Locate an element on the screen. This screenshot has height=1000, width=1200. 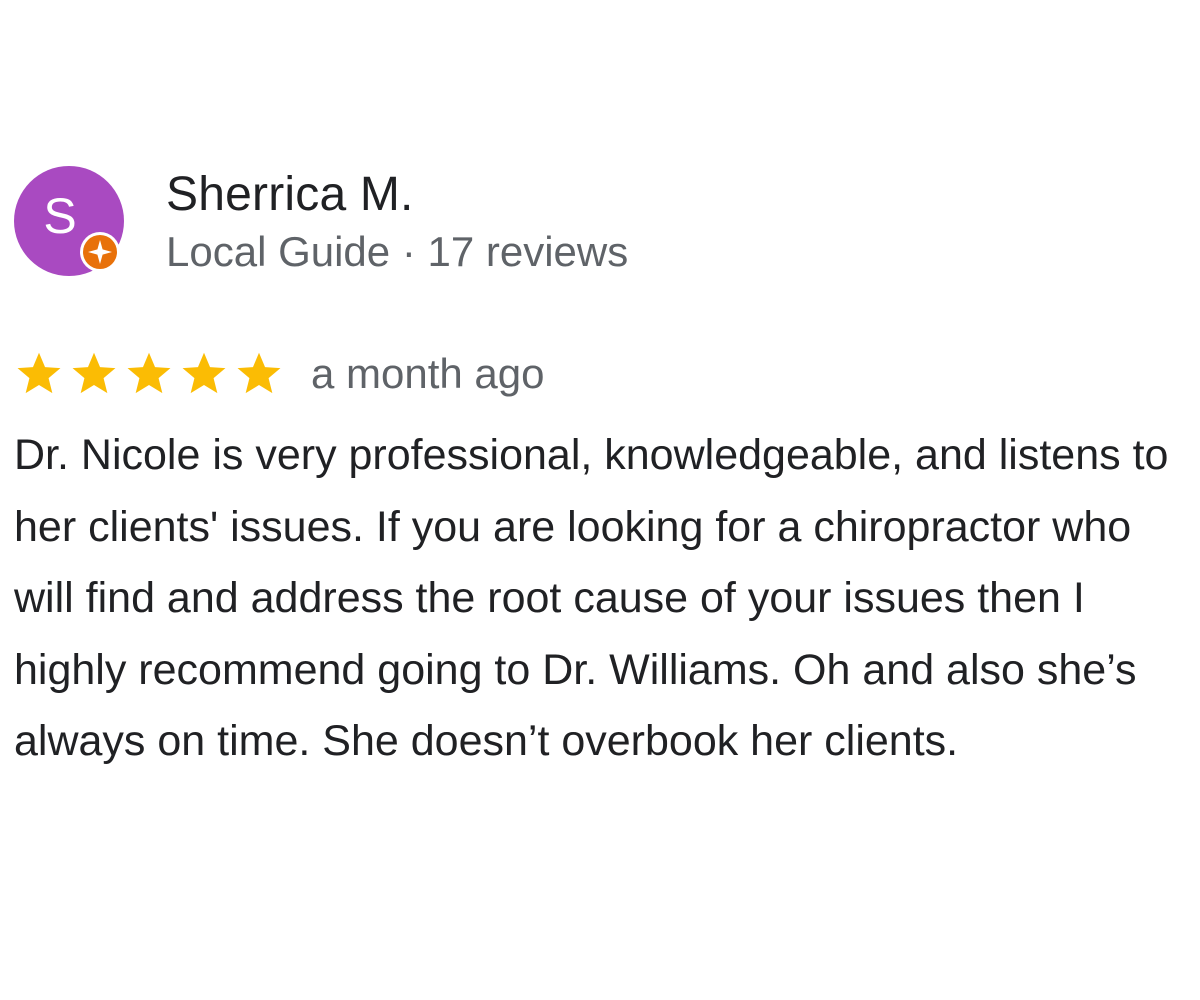
avatar: S is located at coordinates (69, 221).